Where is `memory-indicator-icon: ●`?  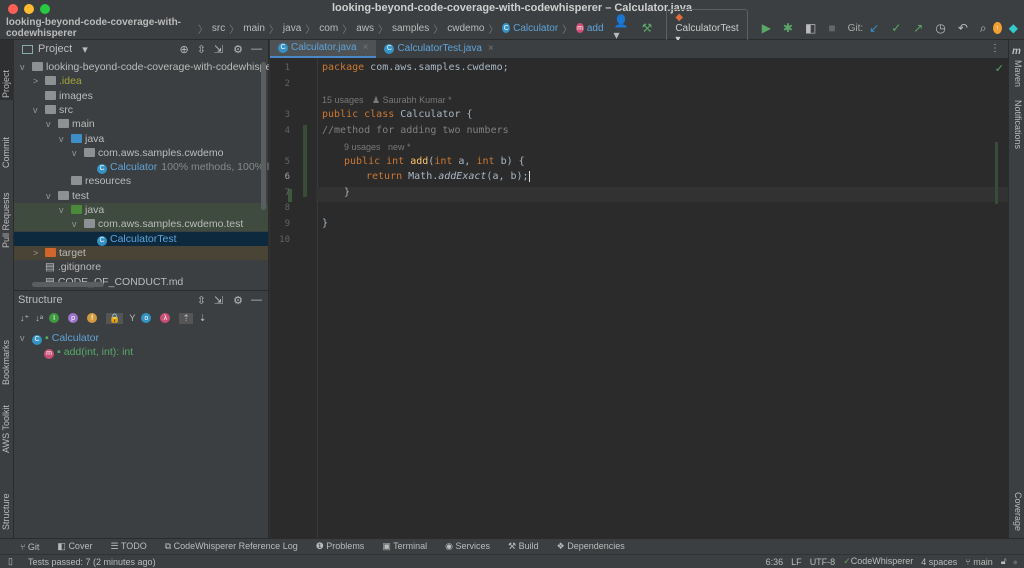
memory-indicator-icon: ● is located at coordinates (1015, 562).